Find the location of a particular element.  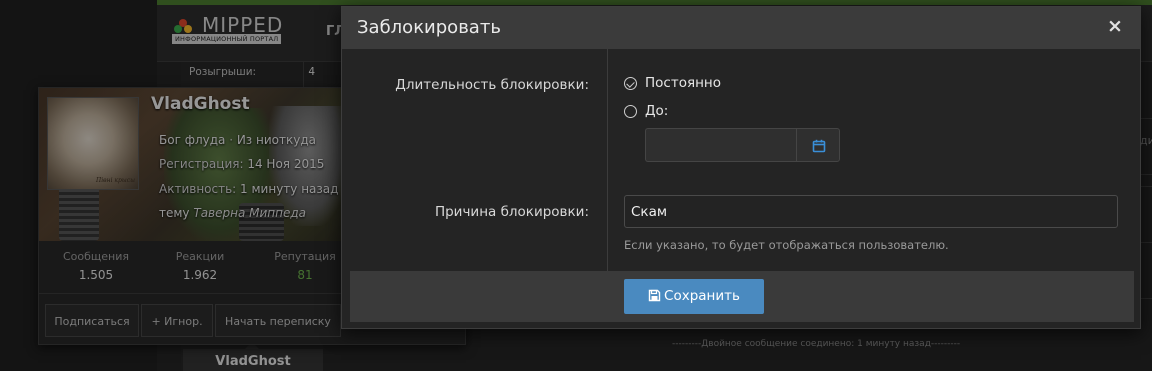

dialog-footer: Сохранить is located at coordinates (742, 296).